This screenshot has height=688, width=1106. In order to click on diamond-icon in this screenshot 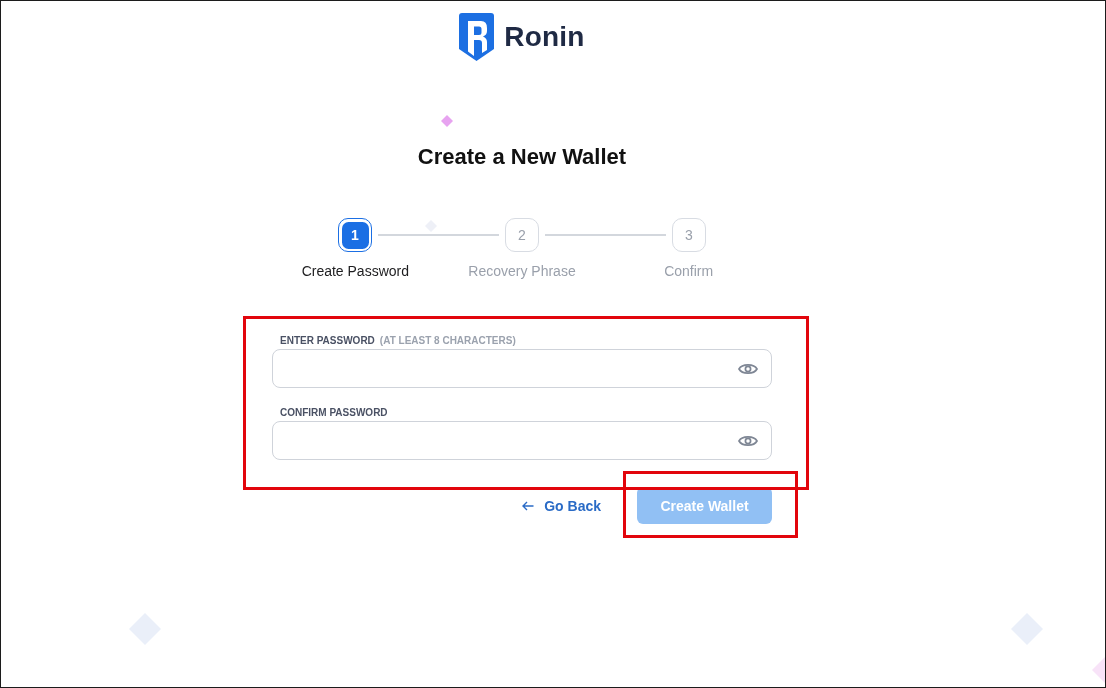, I will do `click(447, 121)`.